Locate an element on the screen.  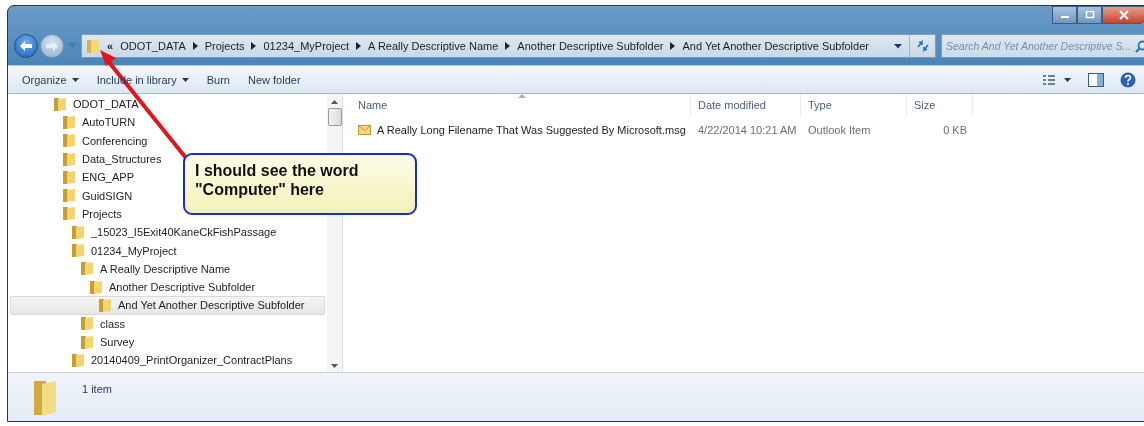
close-icon is located at coordinates (1123, 15).